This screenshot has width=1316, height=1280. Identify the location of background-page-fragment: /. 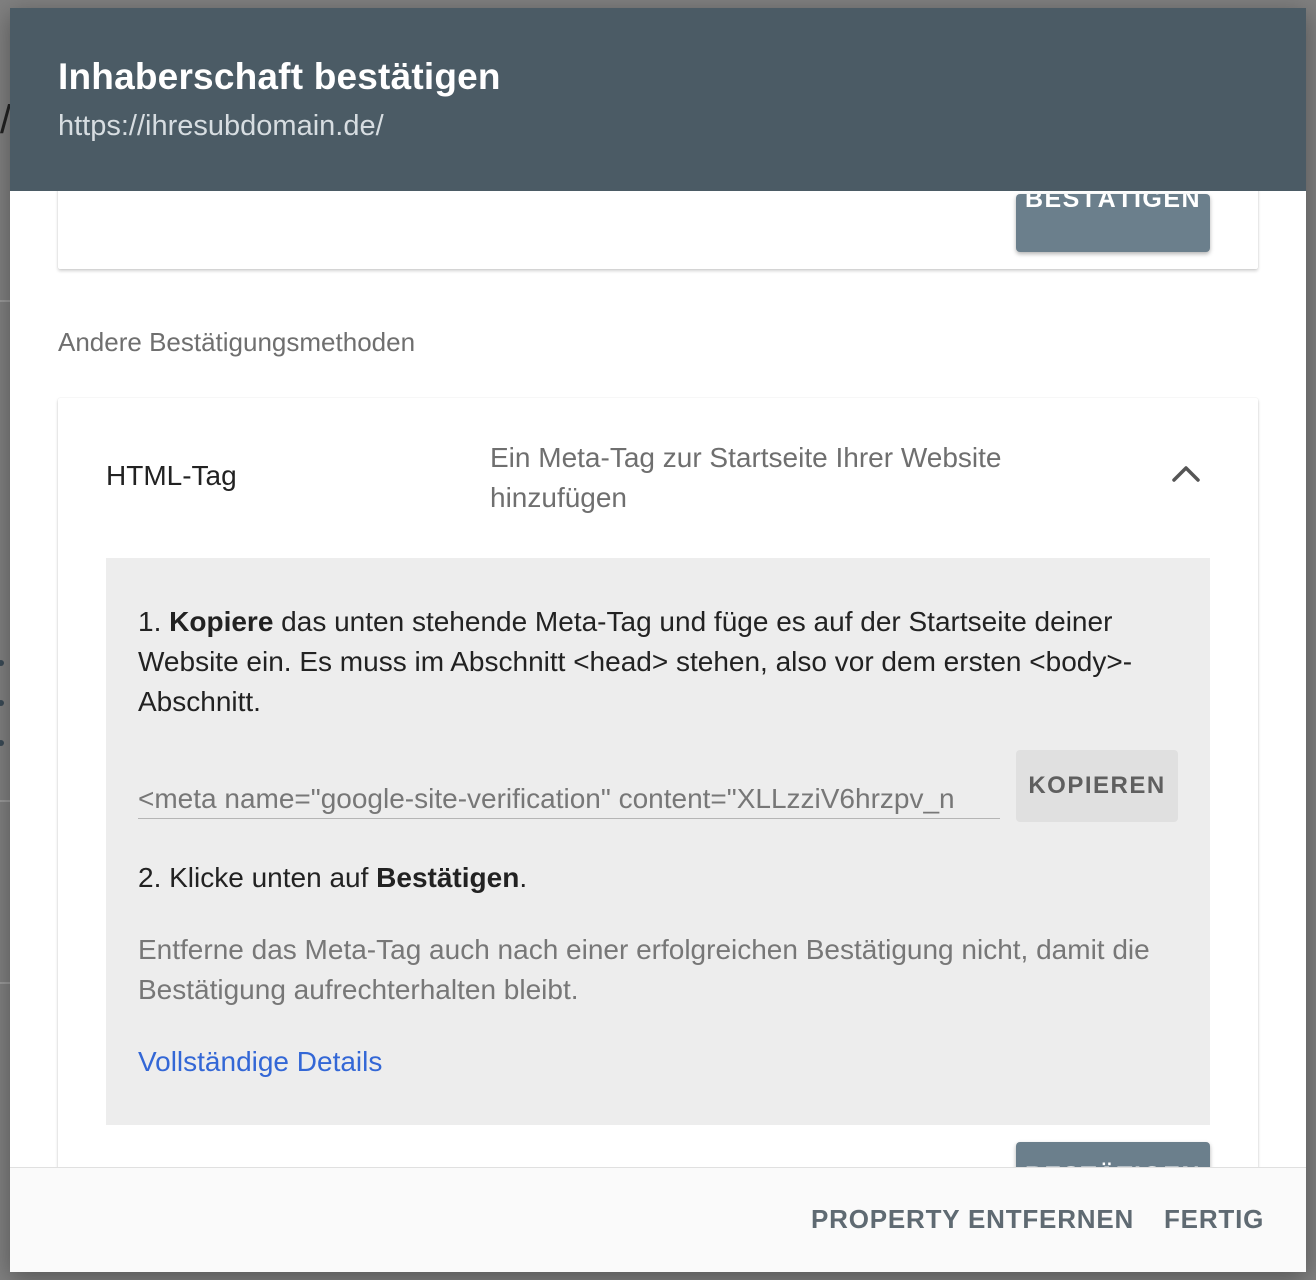
(6, 120).